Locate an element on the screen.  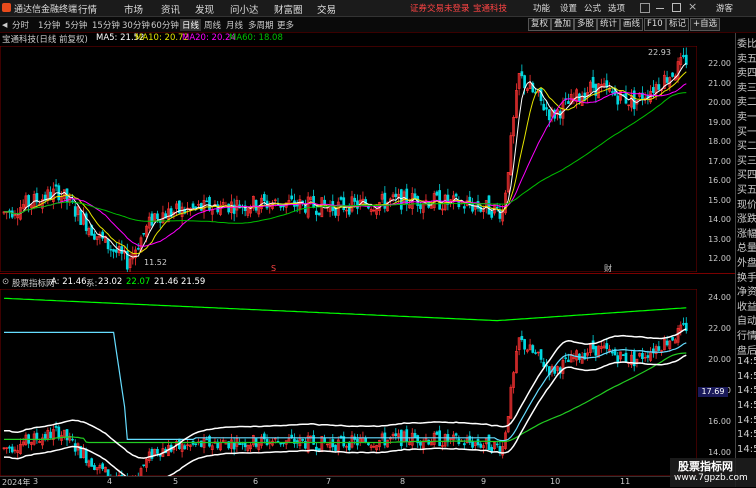
sub-y-tick: 16.00 is located at coordinates (719, 421).